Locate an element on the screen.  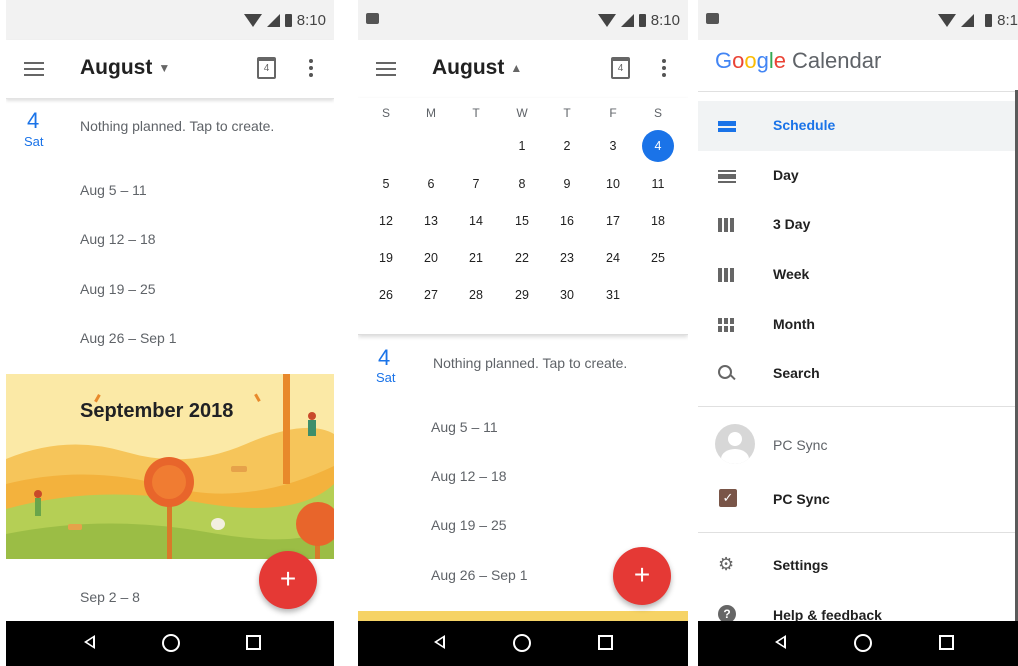
system-nav-bar is located at coordinates (858, 643).